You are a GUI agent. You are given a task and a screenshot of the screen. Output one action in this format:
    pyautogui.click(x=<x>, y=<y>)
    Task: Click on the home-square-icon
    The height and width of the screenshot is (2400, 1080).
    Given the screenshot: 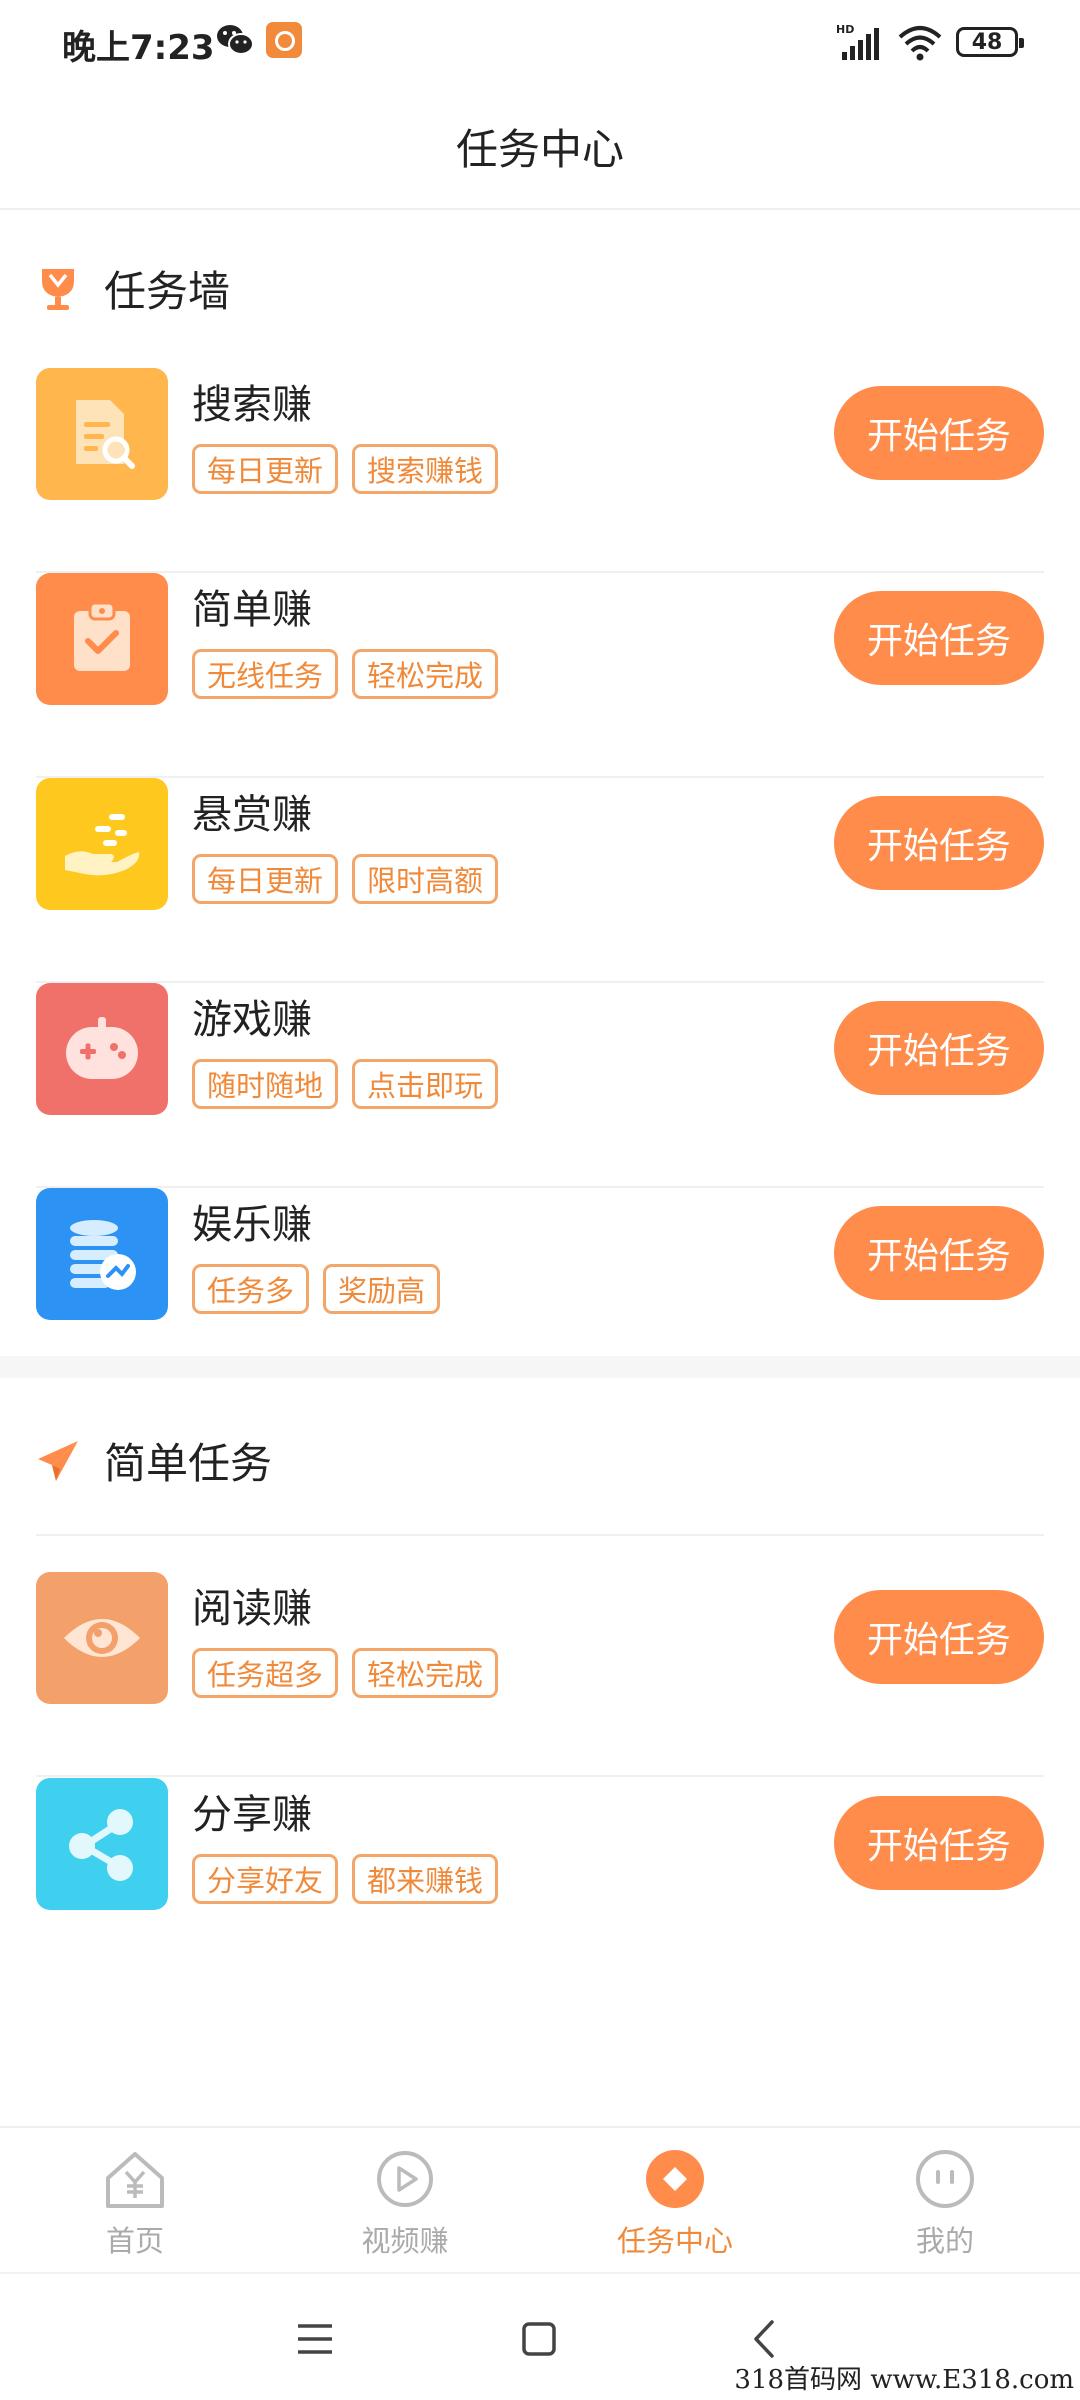 What is the action you would take?
    pyautogui.click(x=539, y=2339)
    